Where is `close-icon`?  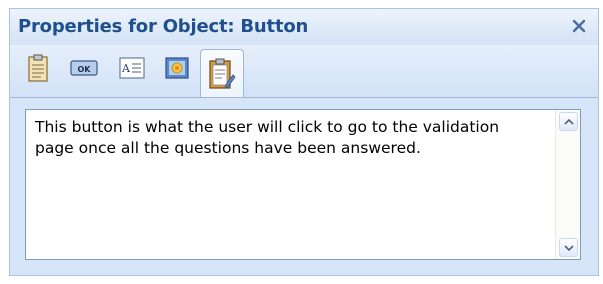
close-icon is located at coordinates (579, 26).